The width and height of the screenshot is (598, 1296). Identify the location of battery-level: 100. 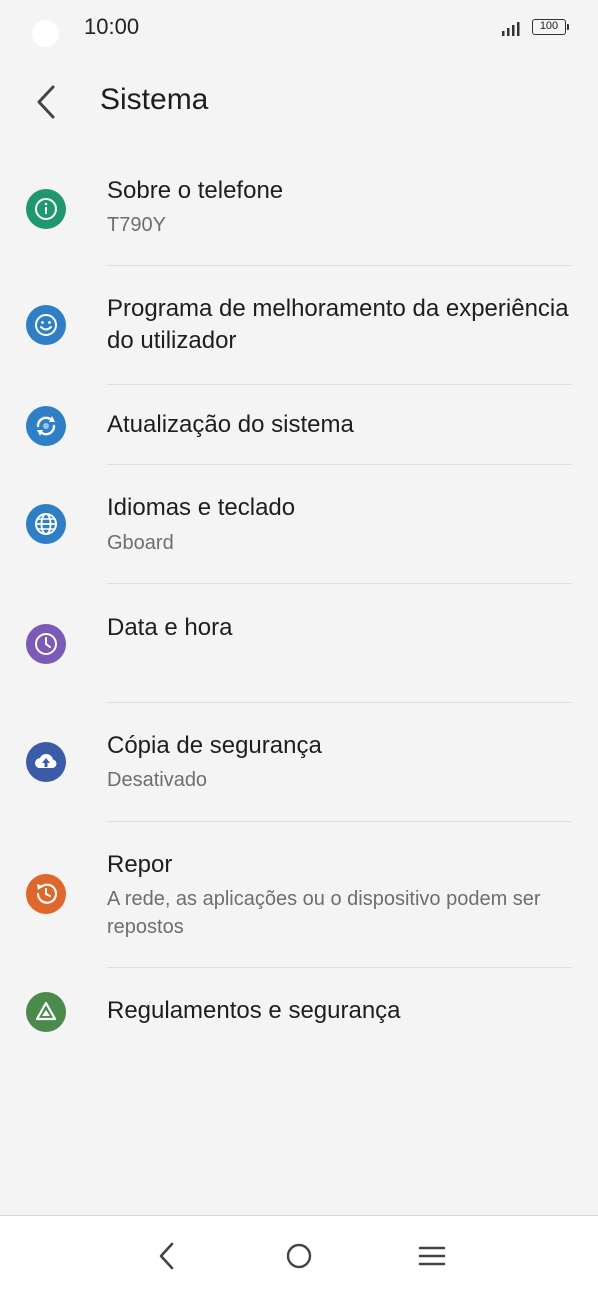
(549, 26).